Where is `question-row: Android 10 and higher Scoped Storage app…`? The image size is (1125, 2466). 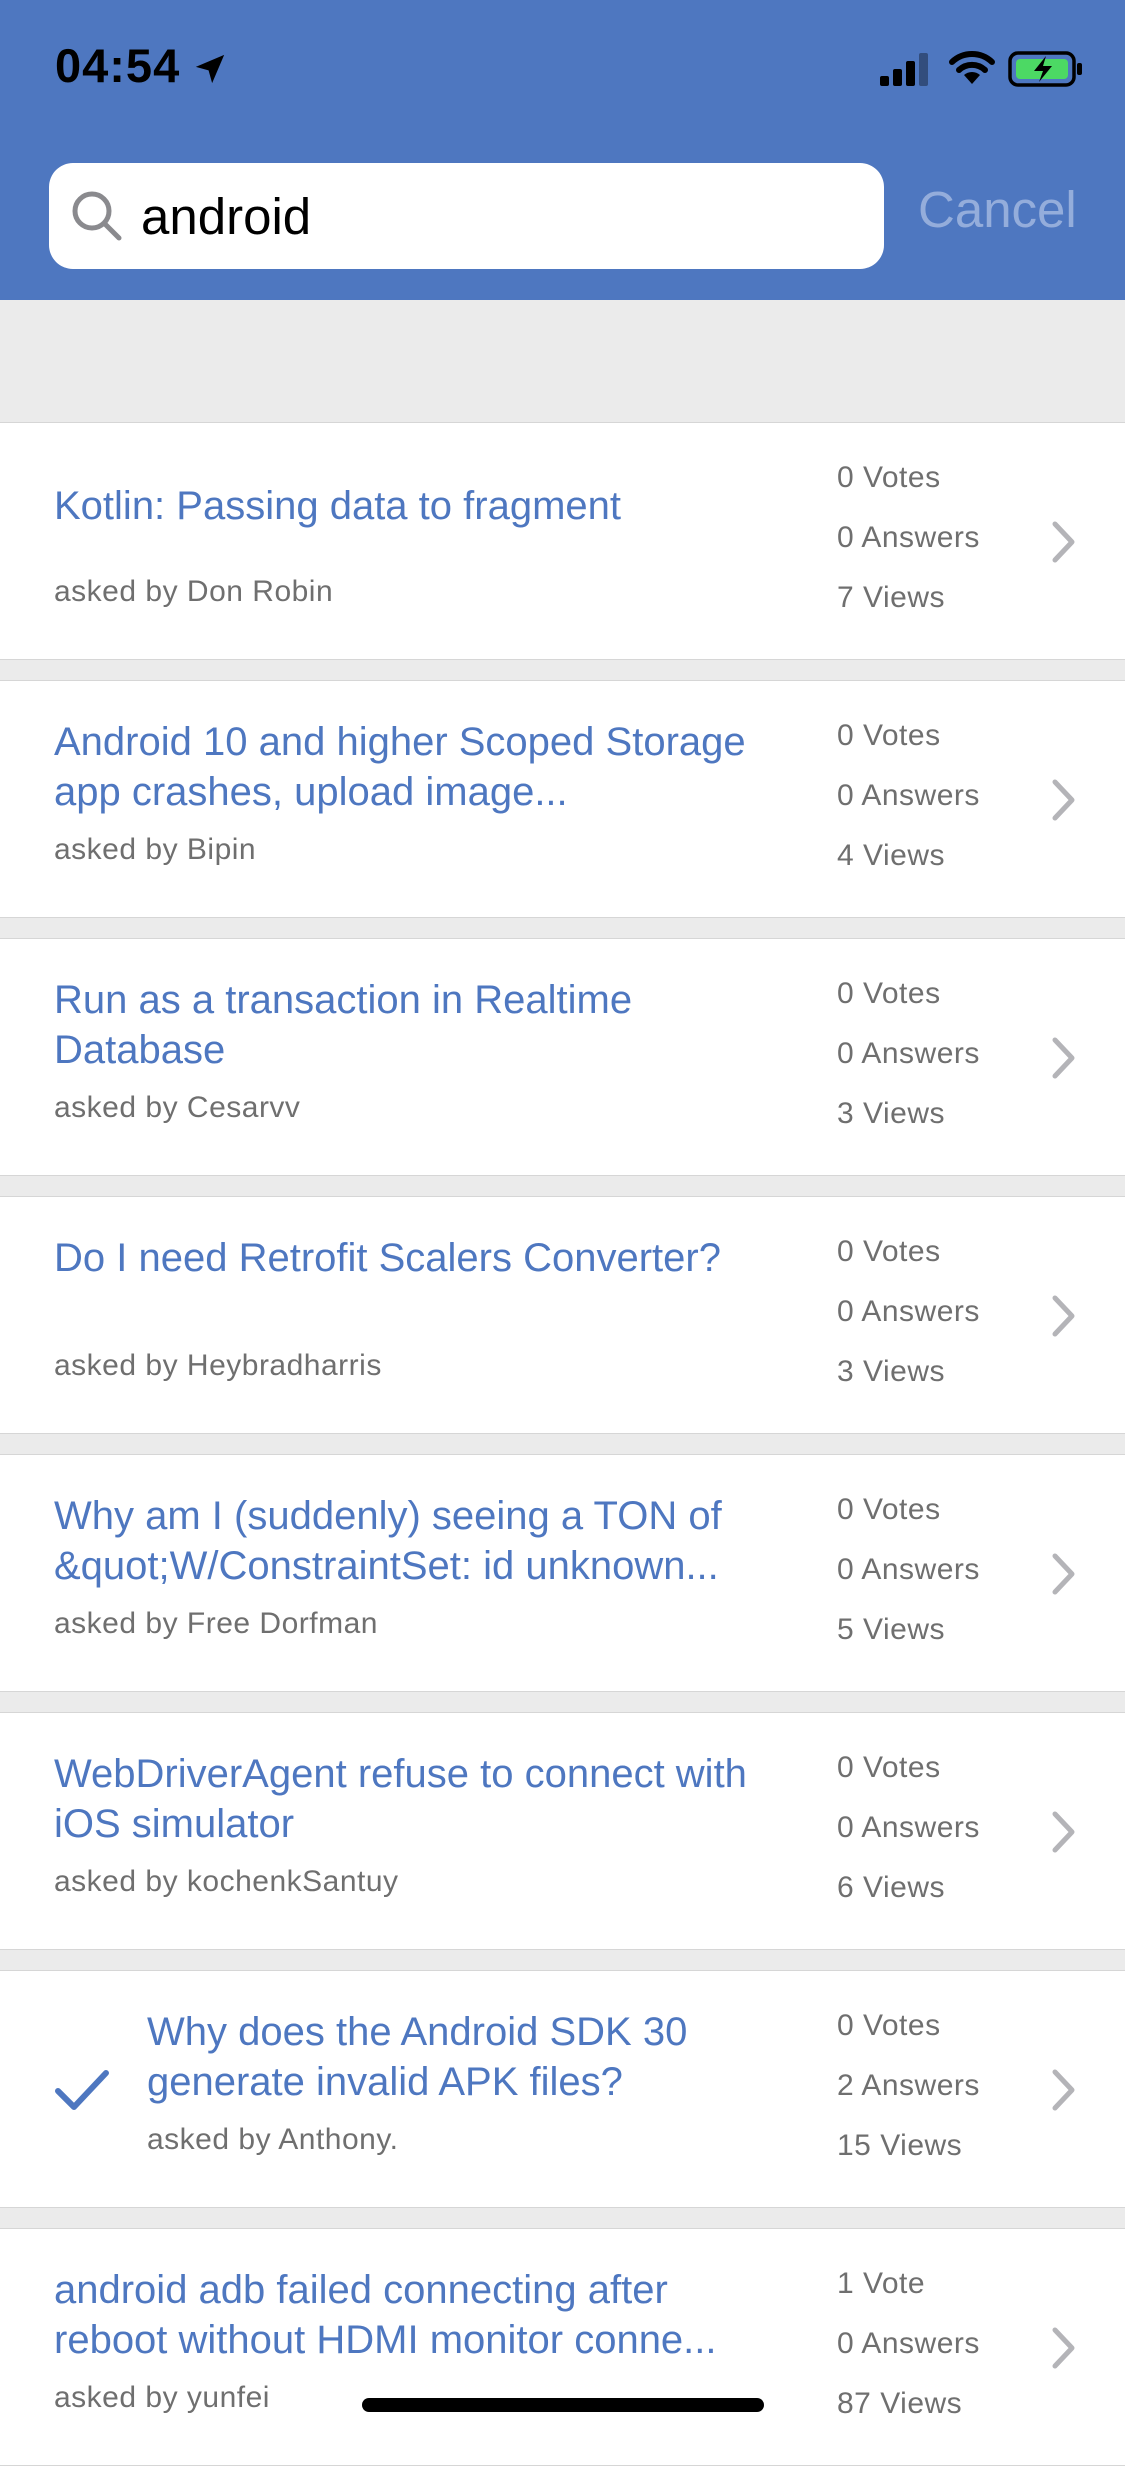
question-row: Android 10 and higher Scoped Storage app… is located at coordinates (562, 799).